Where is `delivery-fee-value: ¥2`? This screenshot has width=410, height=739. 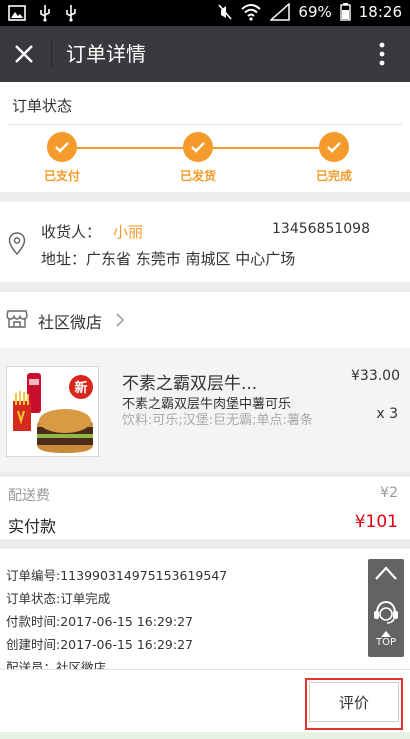 delivery-fee-value: ¥2 is located at coordinates (389, 493).